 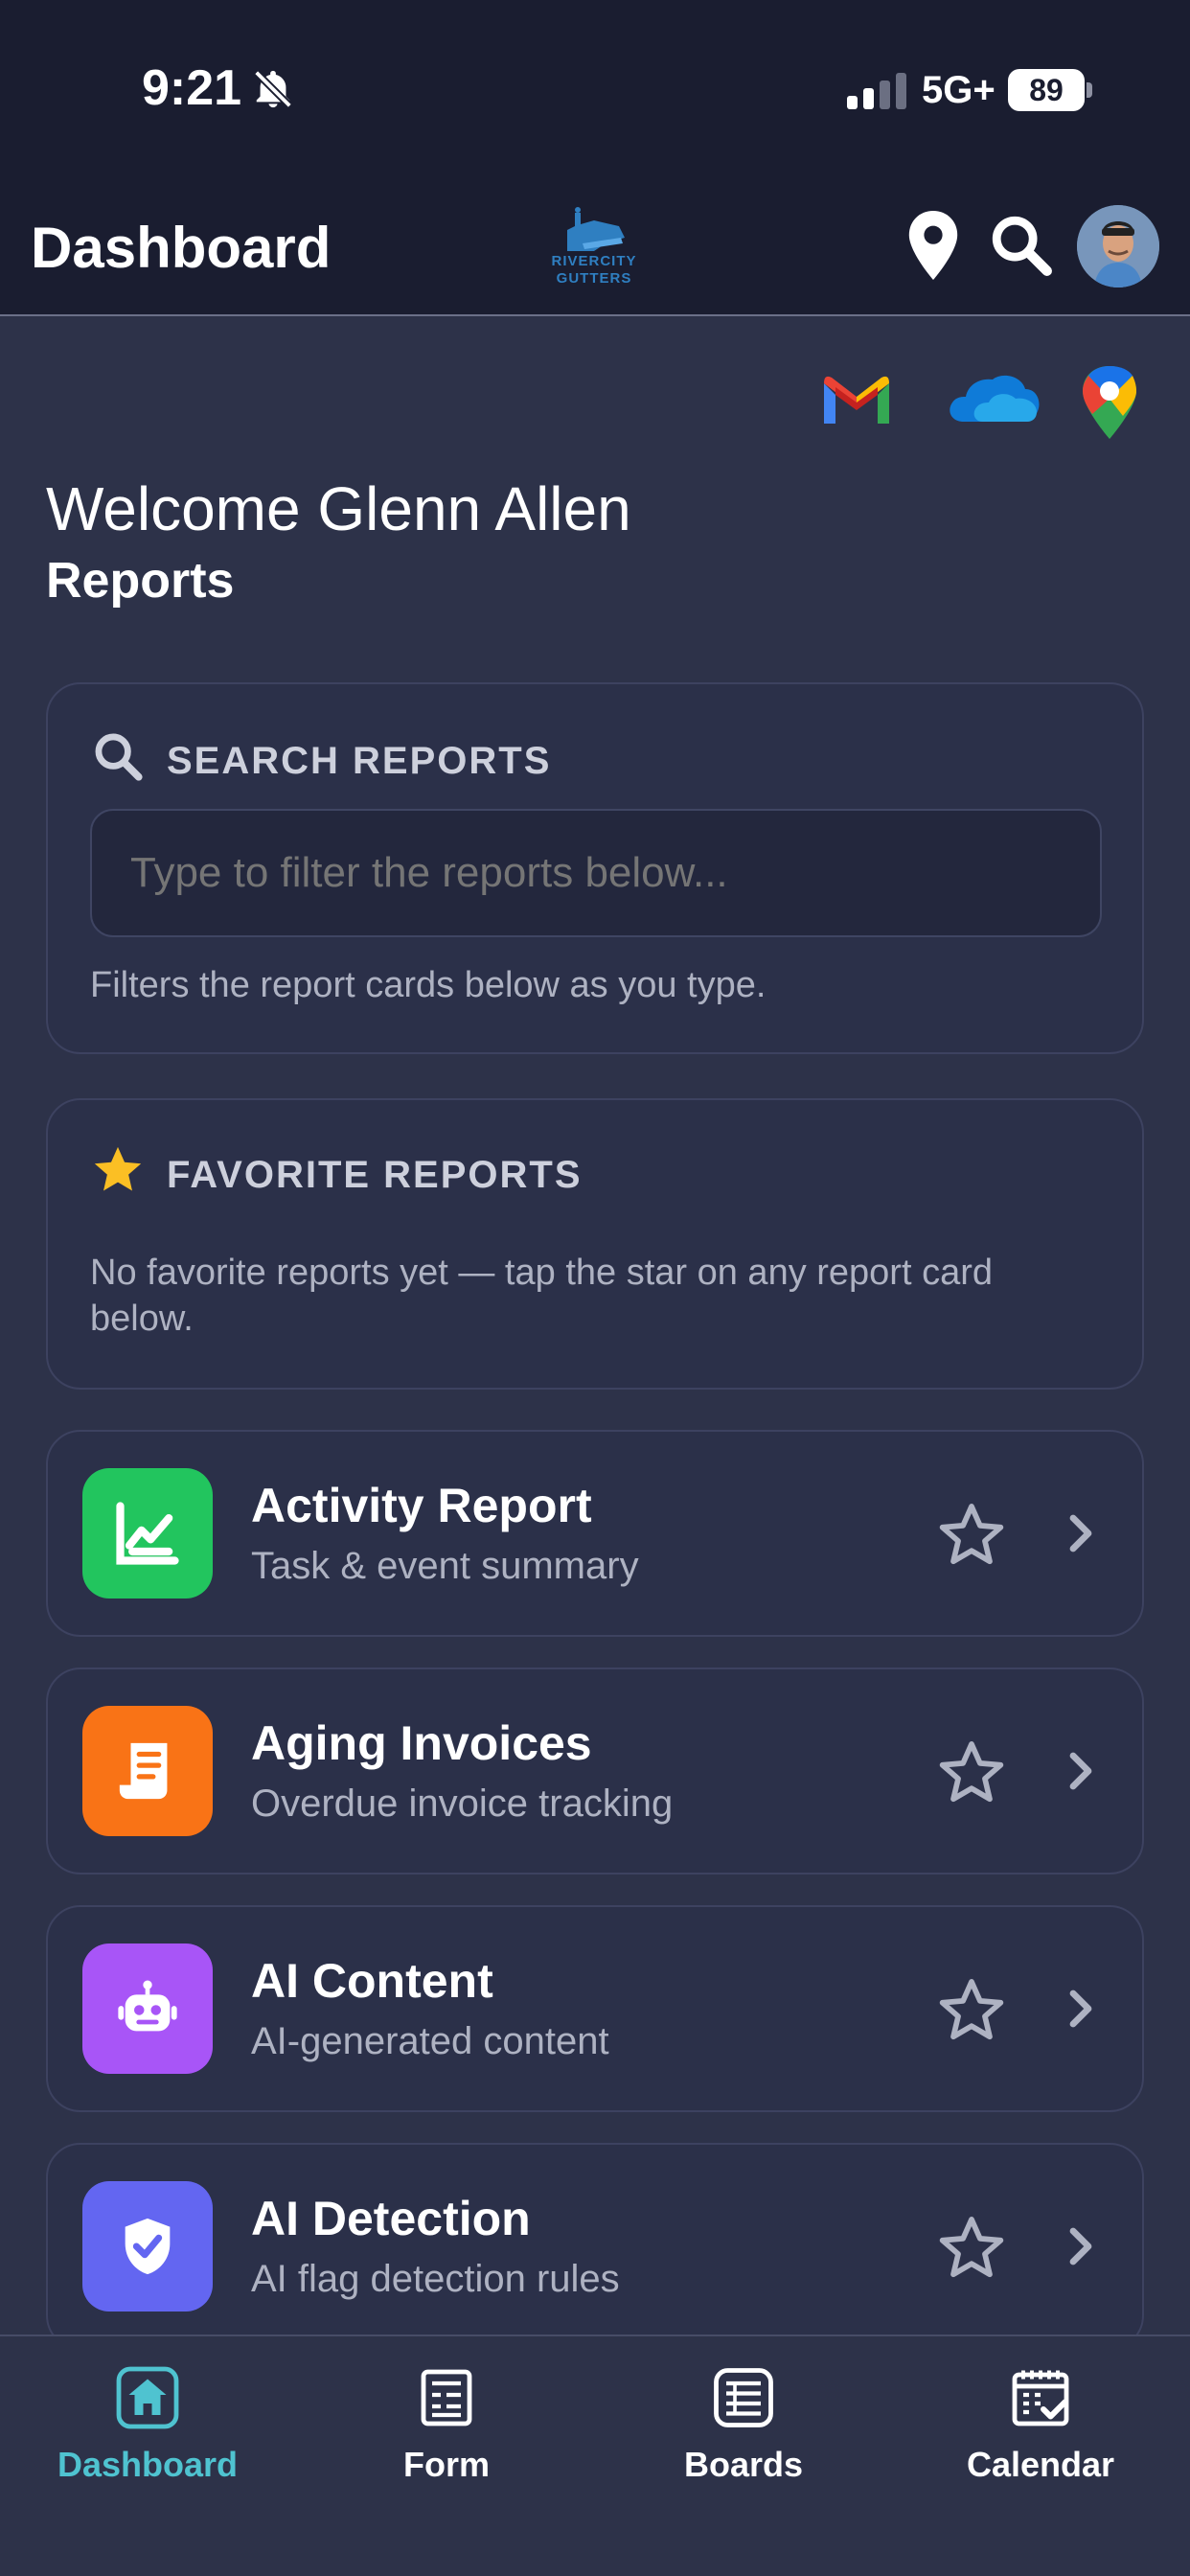 I want to click on tab-label: Form, so click(x=447, y=2464).